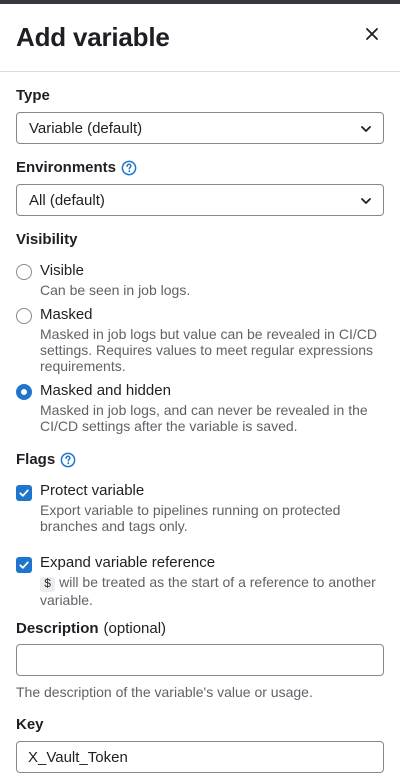 The image size is (400, 779). What do you see at coordinates (62, 270) in the screenshot?
I see `visible-title: Visible` at bounding box center [62, 270].